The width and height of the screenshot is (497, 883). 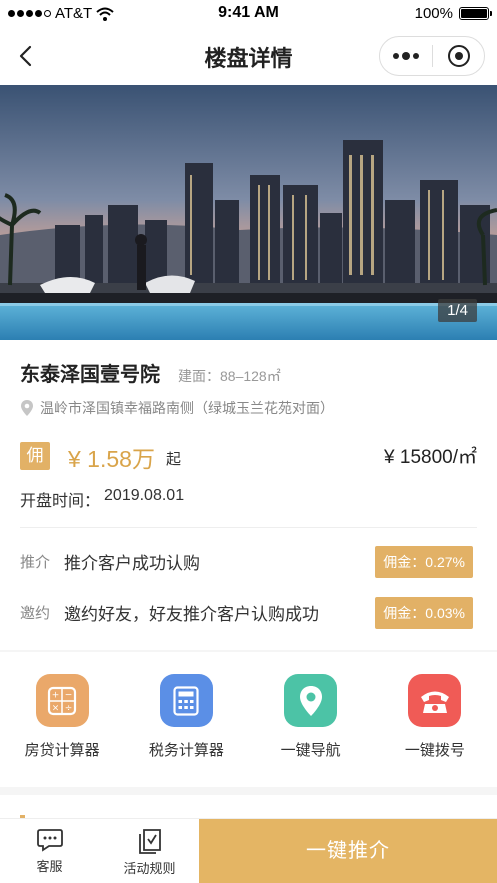 I want to click on price-row: 佣 ¥ 1.58万 起 ¥ 15800/㎡, so click(x=248, y=456).